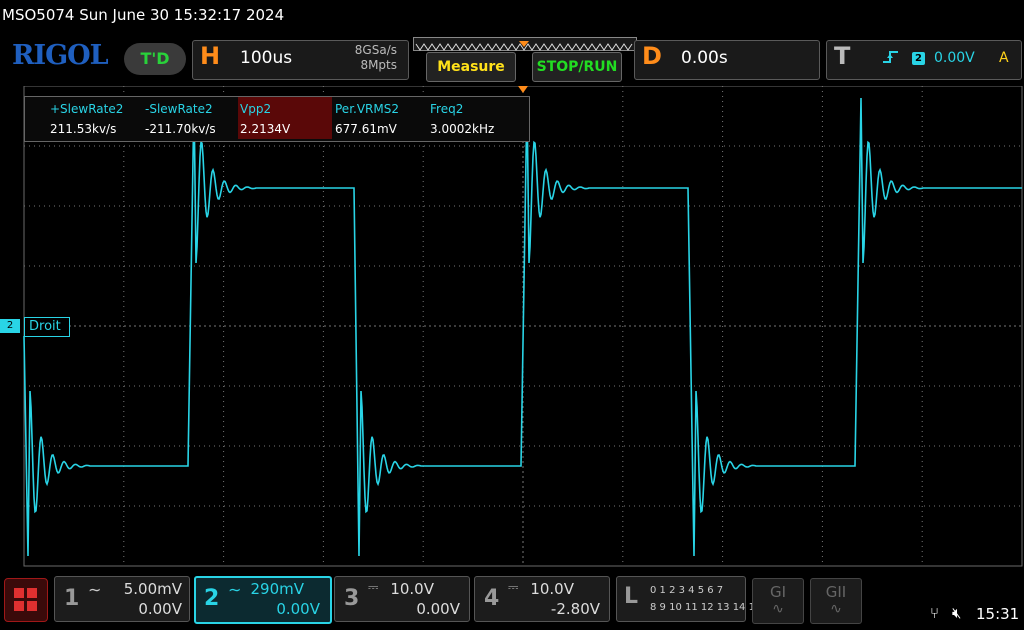 The height and width of the screenshot is (630, 1024). What do you see at coordinates (447, 109) in the screenshot?
I see `measurement-name: Freq2` at bounding box center [447, 109].